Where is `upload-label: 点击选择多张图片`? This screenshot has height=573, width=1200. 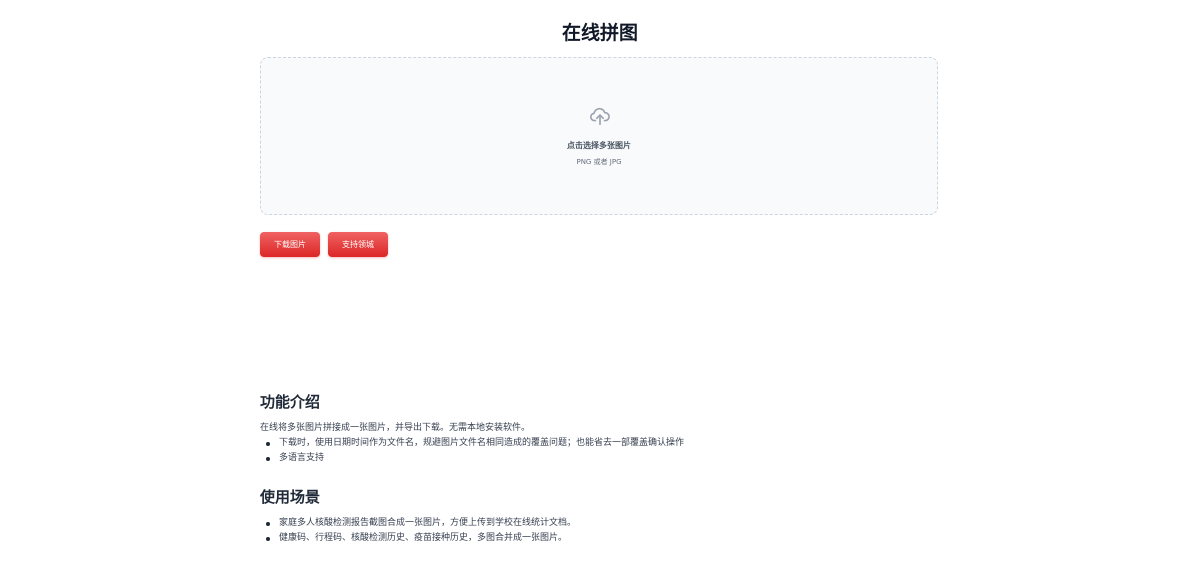
upload-label: 点击选择多张图片 is located at coordinates (599, 145).